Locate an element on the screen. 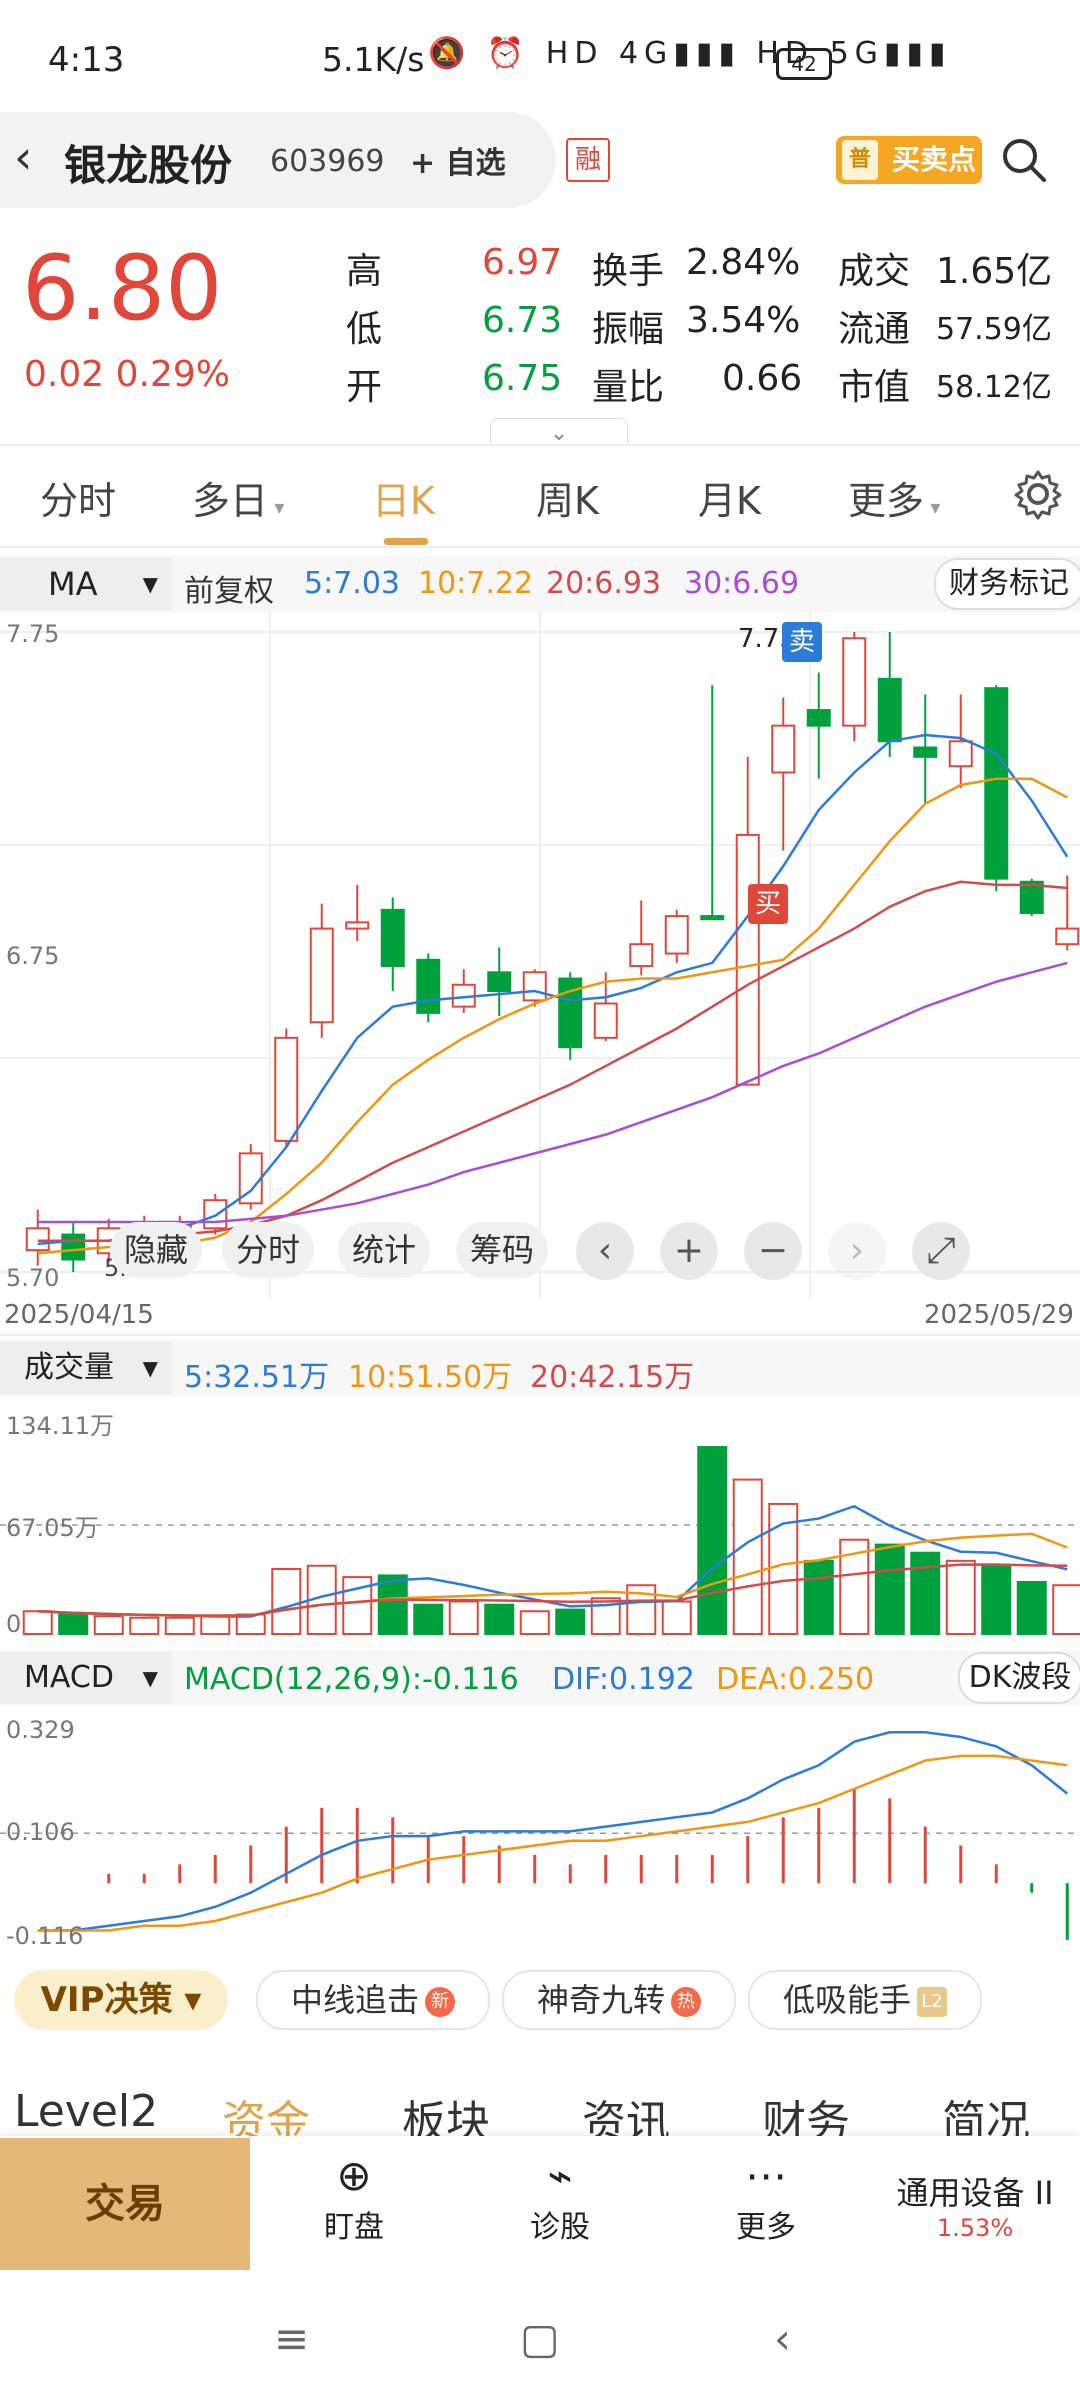 Image resolution: width=1080 pixels, height=2400 pixels. hide-button: 隐藏 is located at coordinates (156, 1250).